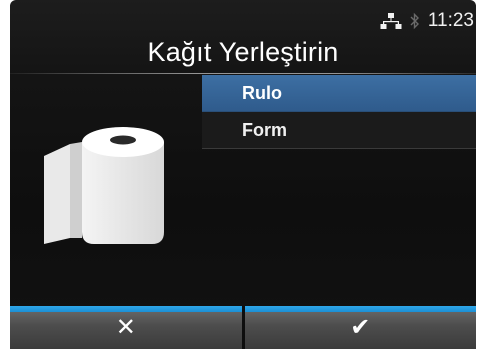 The height and width of the screenshot is (349, 478). I want to click on menu-item-label: Rulo, so click(262, 93).